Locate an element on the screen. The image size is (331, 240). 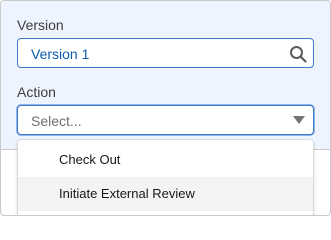
chevron-down-icon is located at coordinates (299, 120).